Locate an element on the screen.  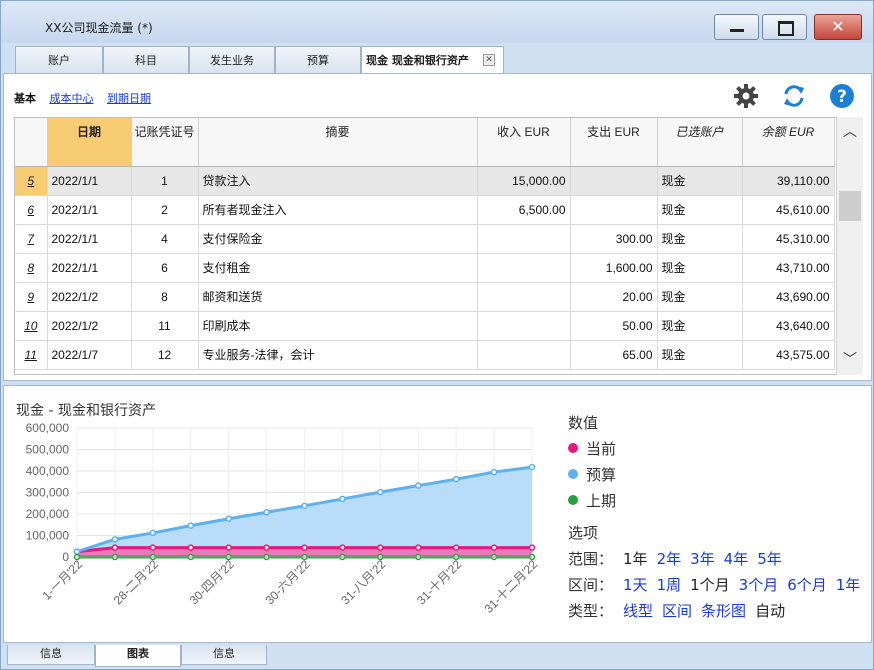
col-description: 摘要 is located at coordinates (338, 142).